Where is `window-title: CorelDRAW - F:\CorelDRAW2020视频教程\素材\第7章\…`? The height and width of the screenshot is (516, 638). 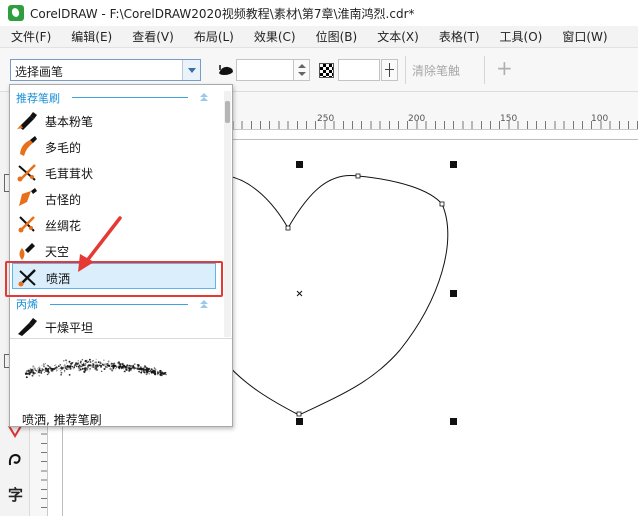
window-title: CorelDRAW - F:\CorelDRAW2020视频教程\素材\第7章\… is located at coordinates (222, 13).